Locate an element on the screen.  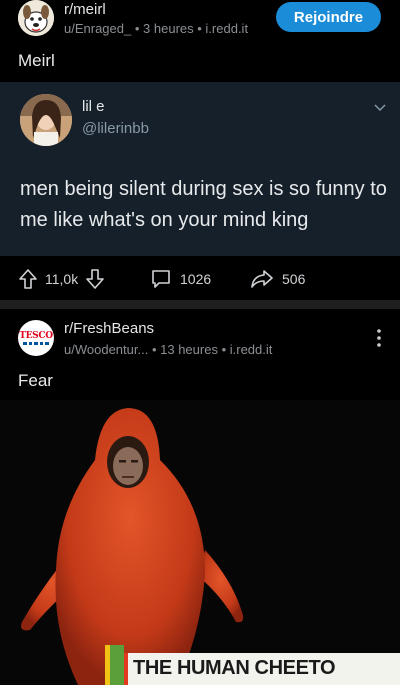
post-title: Fear is located at coordinates (35, 381).